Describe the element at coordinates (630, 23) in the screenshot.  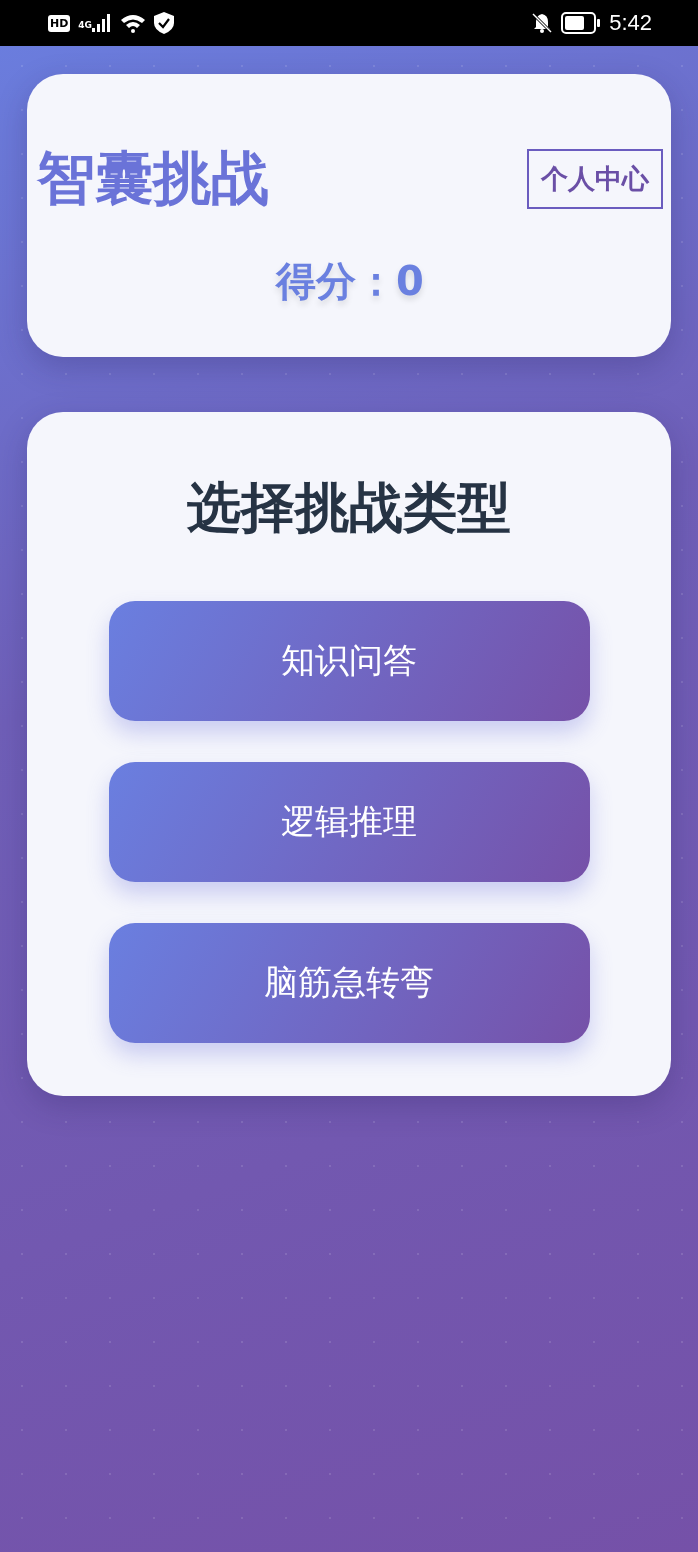
I see `clock-time: 5:42` at that location.